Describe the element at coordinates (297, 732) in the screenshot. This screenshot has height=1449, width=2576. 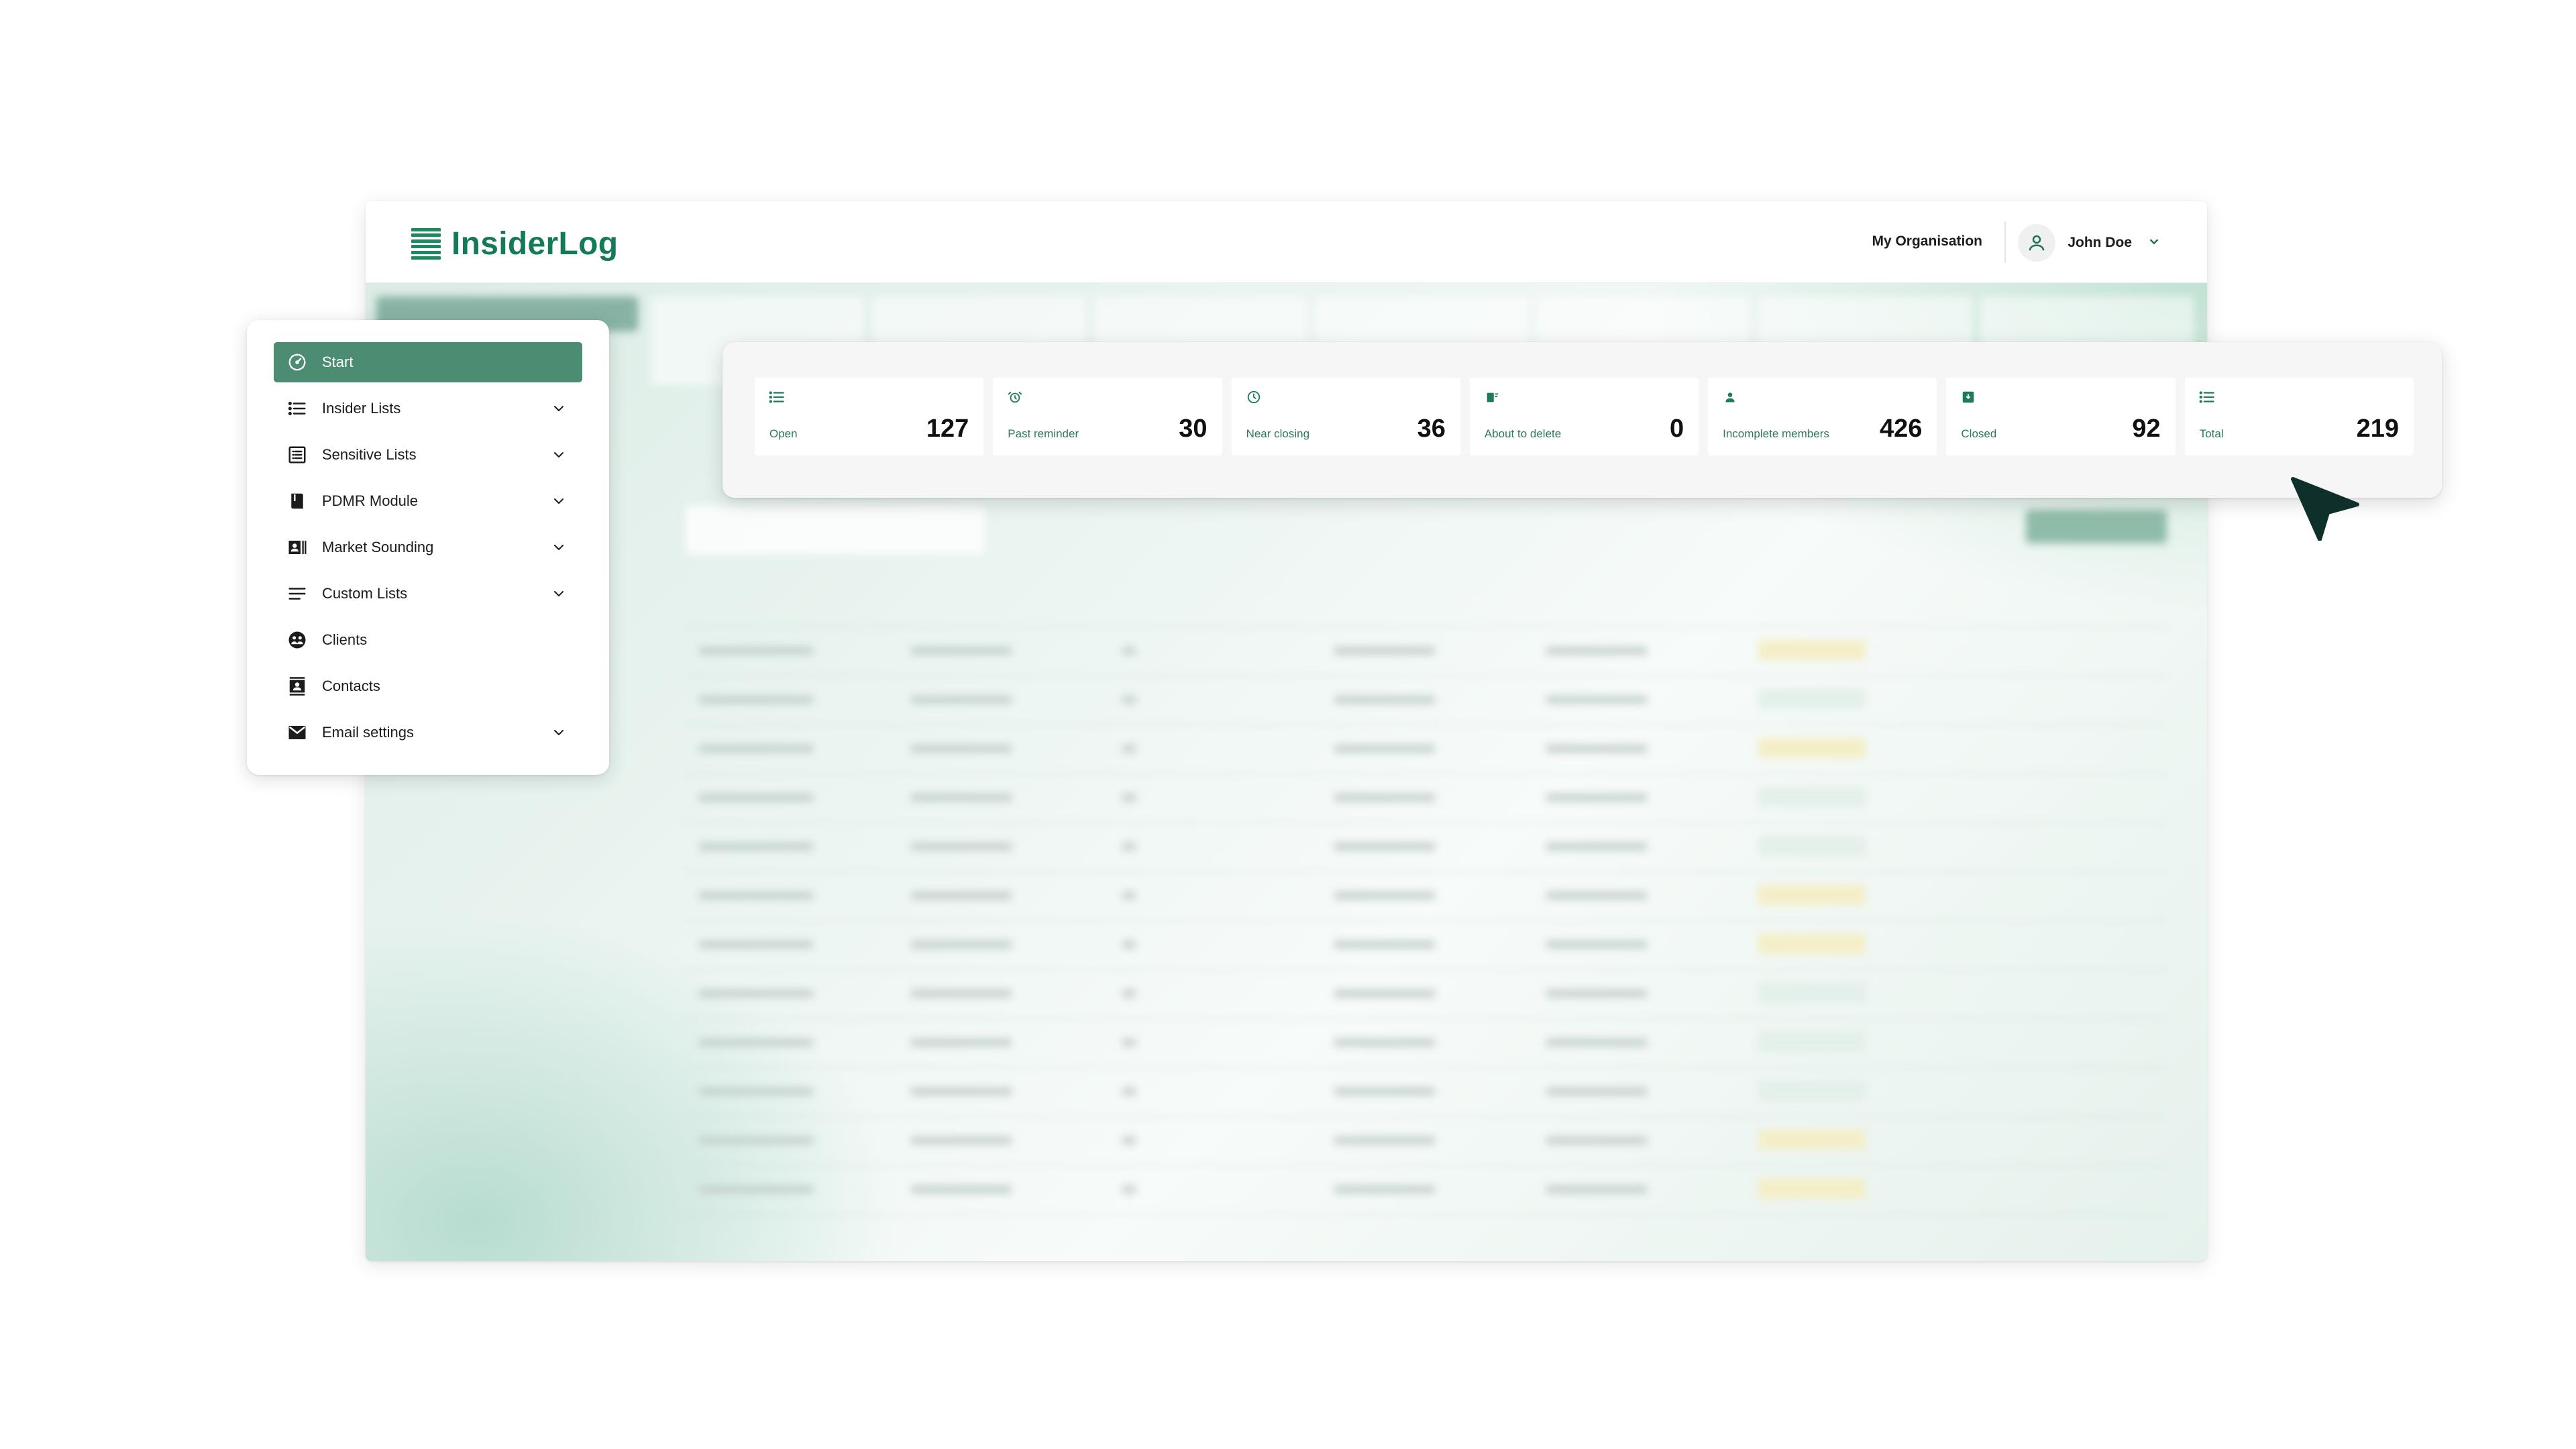
I see `envelope-icon` at that location.